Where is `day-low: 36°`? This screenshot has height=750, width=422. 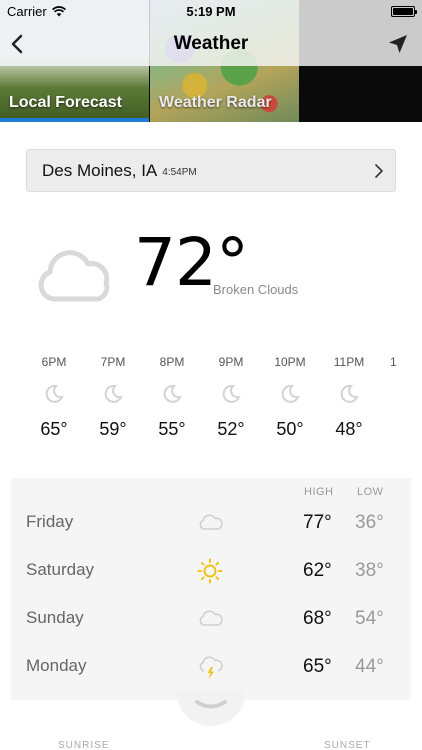
day-low: 36° is located at coordinates (369, 522).